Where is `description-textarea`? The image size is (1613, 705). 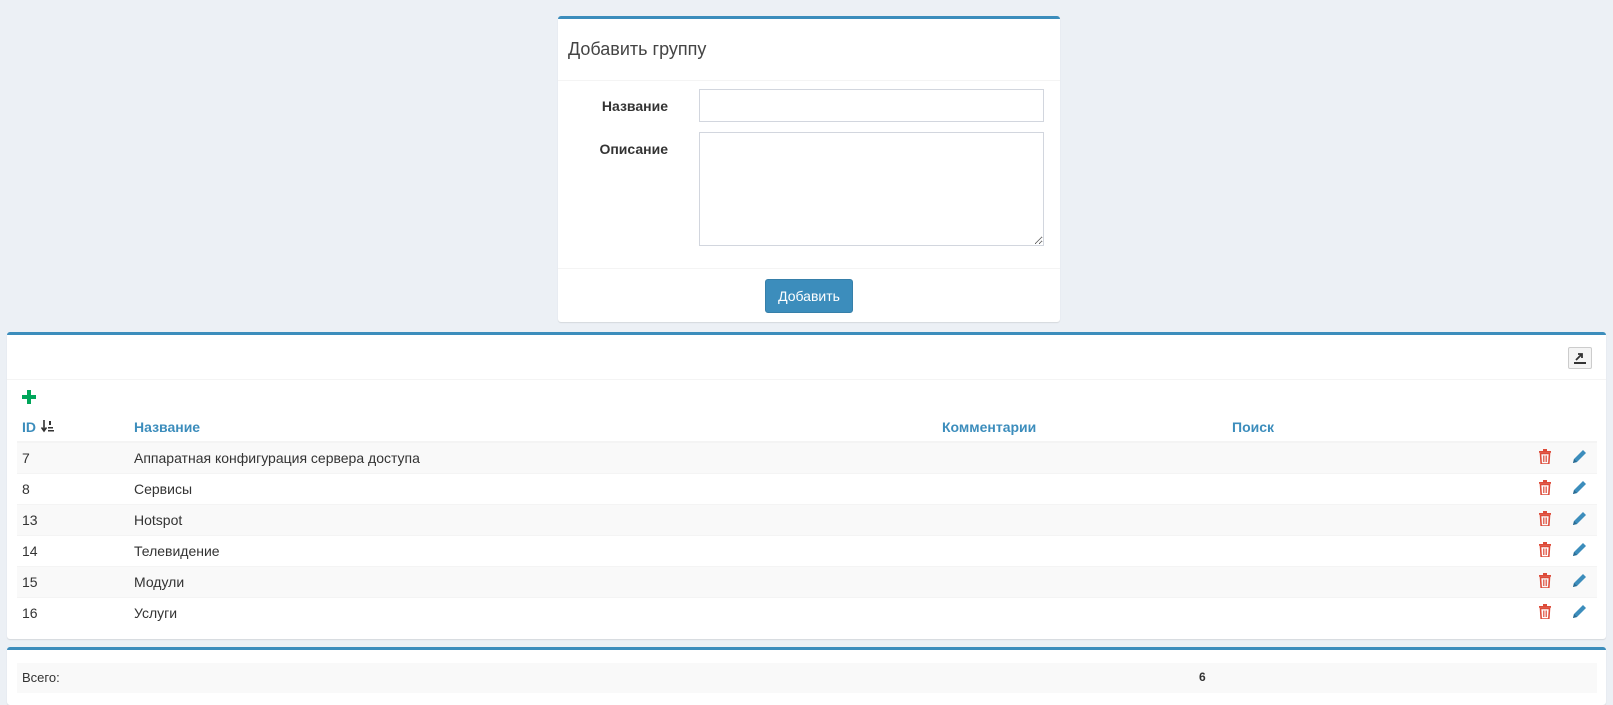
description-textarea is located at coordinates (871, 189).